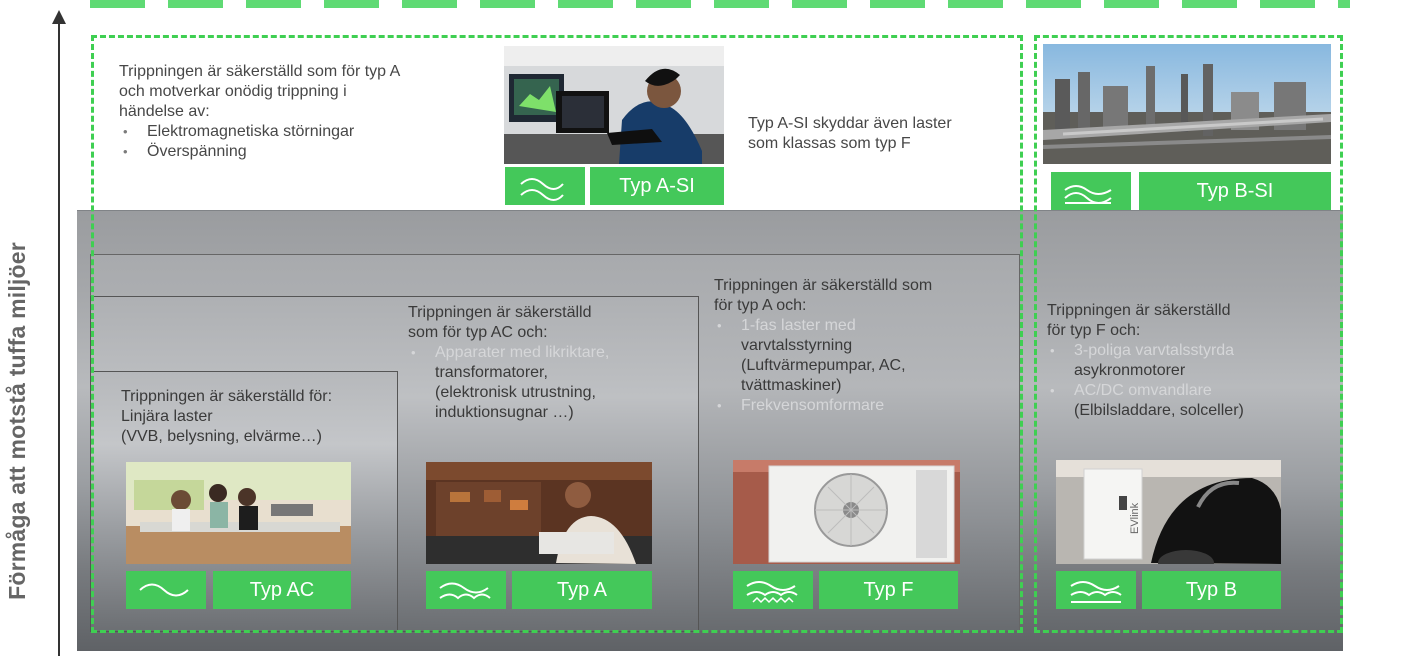 The image size is (1408, 660). I want to click on card-a-continuation: induktionsugnar …), so click(504, 412).